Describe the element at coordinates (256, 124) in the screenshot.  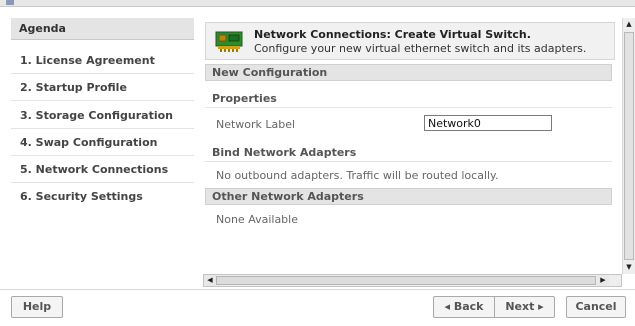
I see `network-label-text: Network Label` at that location.